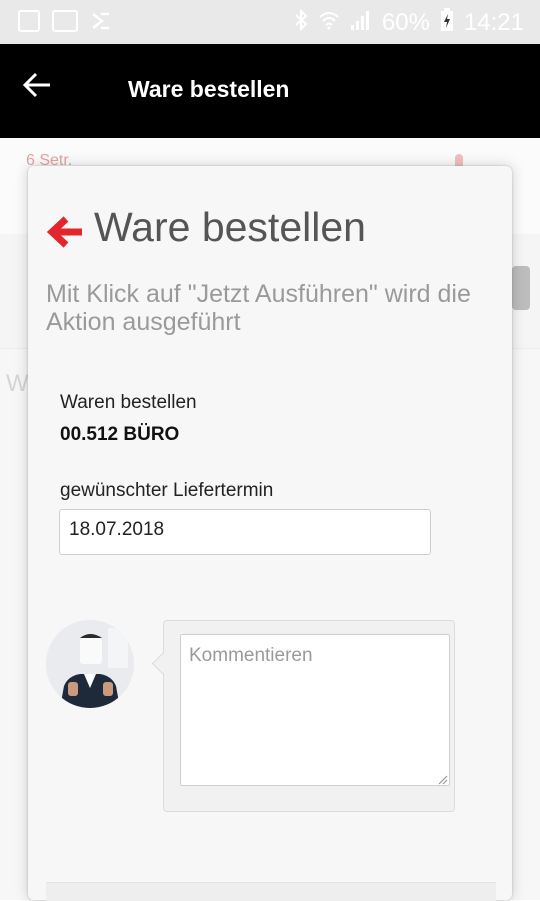 This screenshot has height=901, width=540. Describe the element at coordinates (301, 22) in the screenshot. I see `bluetooth-icon` at that location.